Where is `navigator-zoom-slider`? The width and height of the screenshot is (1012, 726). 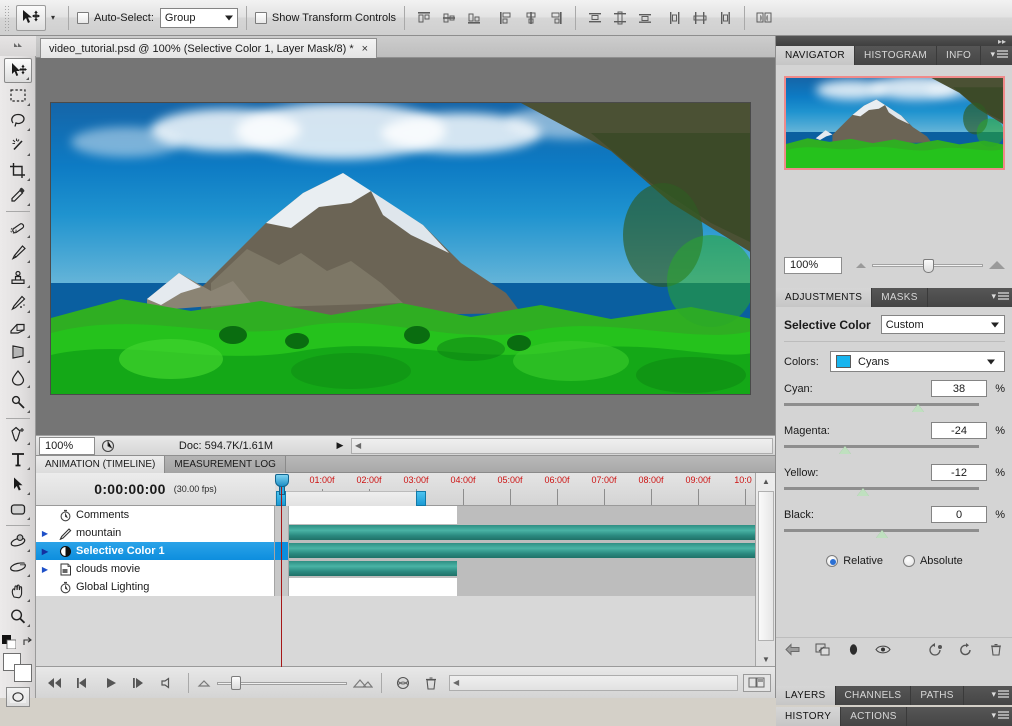
navigator-zoom-slider is located at coordinates (930, 265).